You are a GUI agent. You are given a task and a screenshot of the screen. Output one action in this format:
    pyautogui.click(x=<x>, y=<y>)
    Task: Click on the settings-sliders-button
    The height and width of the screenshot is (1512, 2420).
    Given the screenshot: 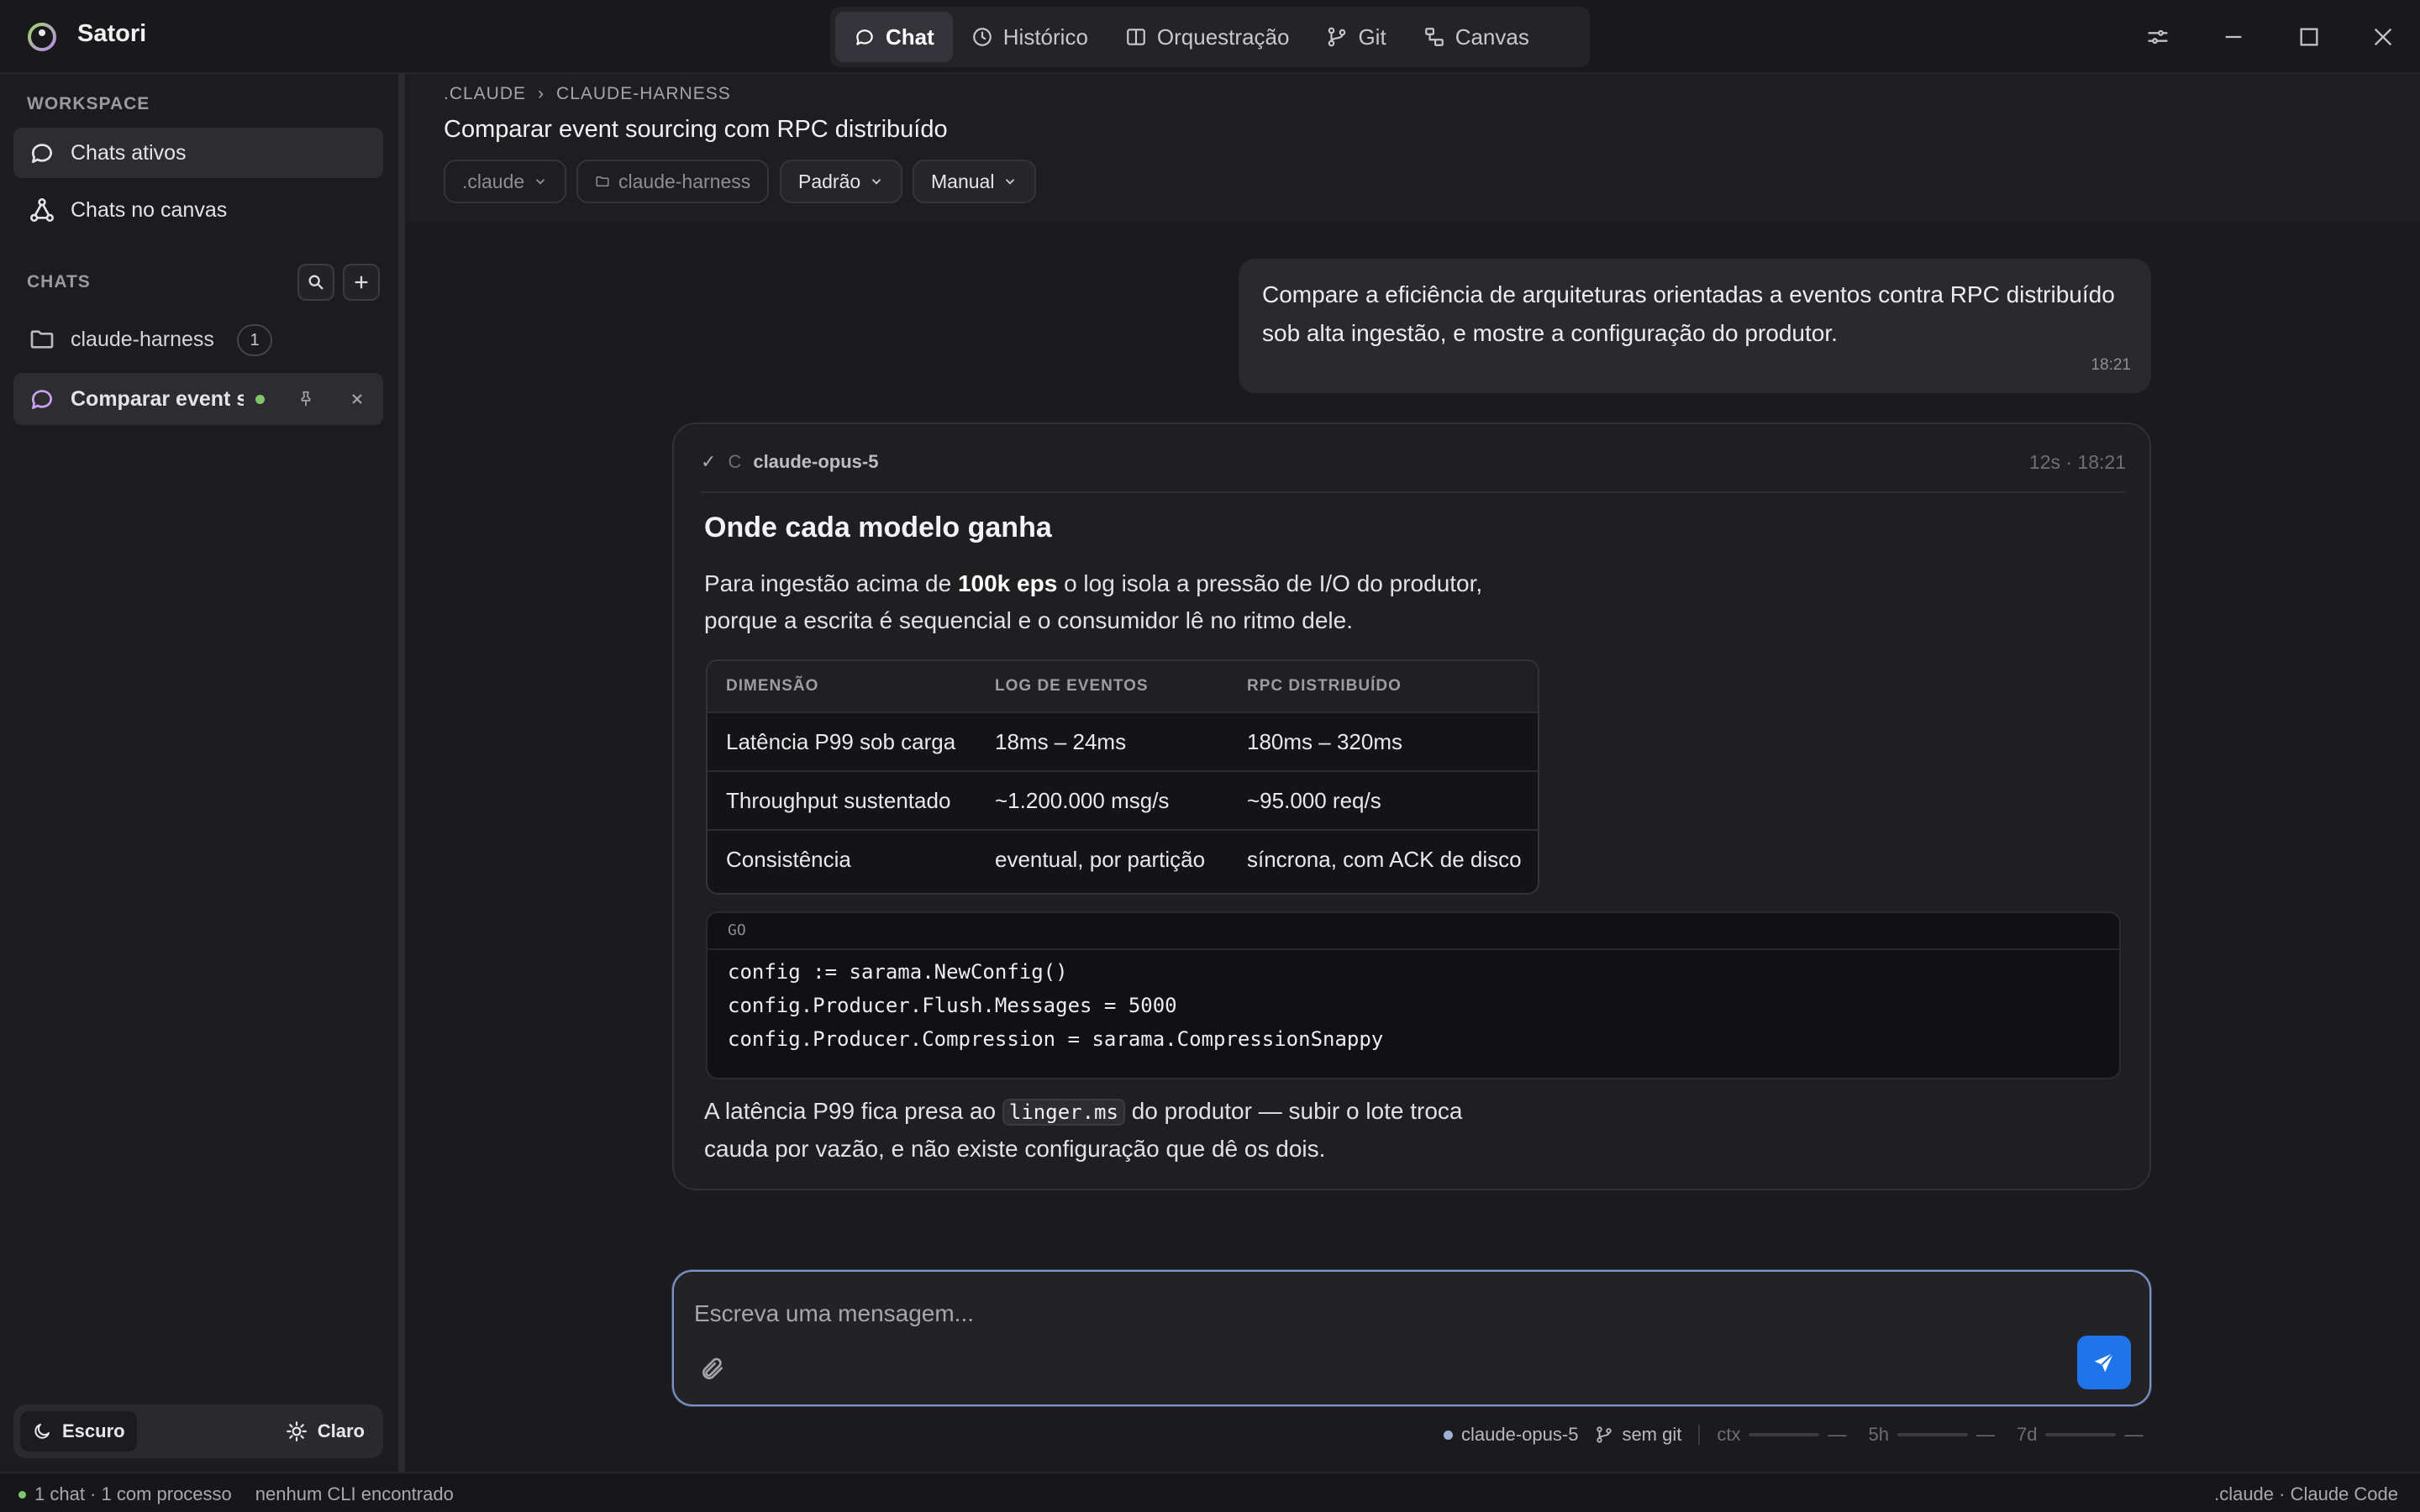 What is the action you would take?
    pyautogui.click(x=2158, y=37)
    